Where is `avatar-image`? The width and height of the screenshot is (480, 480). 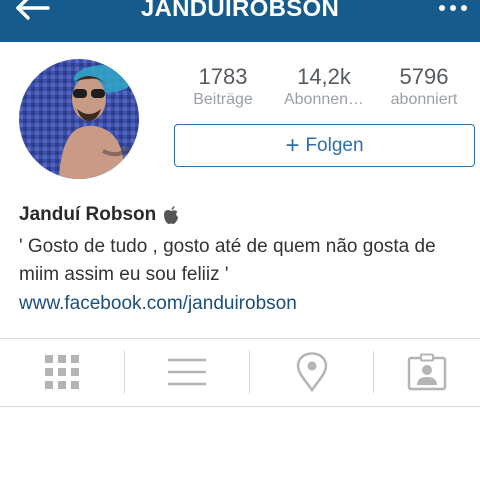
avatar-image is located at coordinates (79, 119).